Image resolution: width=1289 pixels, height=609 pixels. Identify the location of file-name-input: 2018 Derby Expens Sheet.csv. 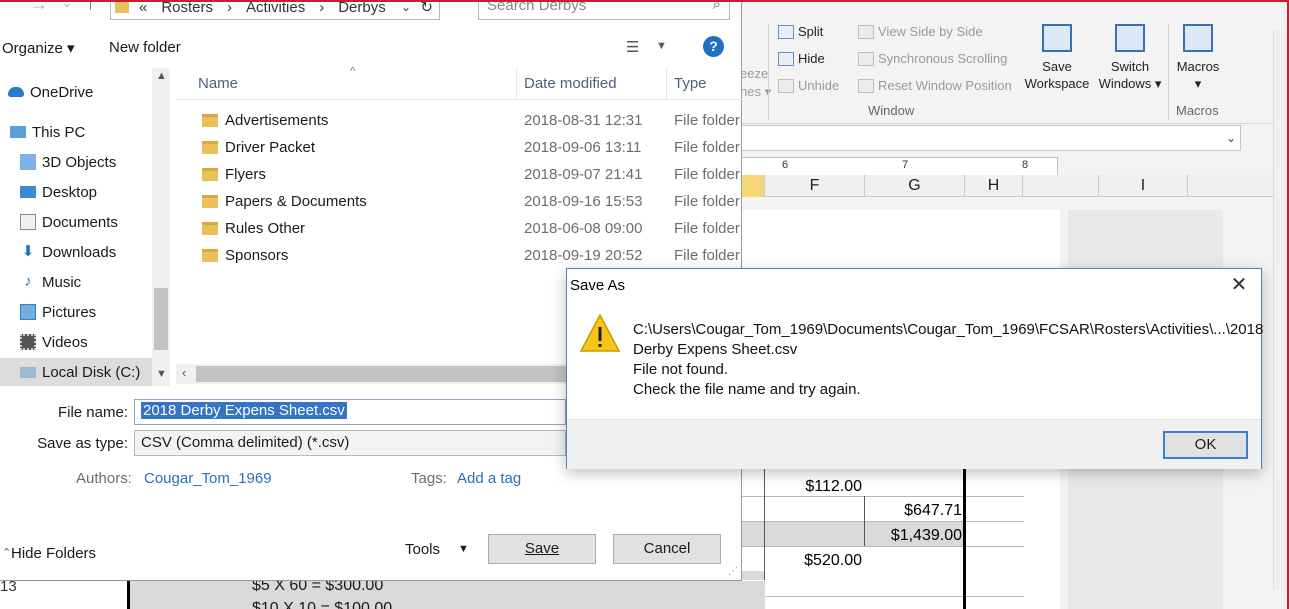
(350, 412).